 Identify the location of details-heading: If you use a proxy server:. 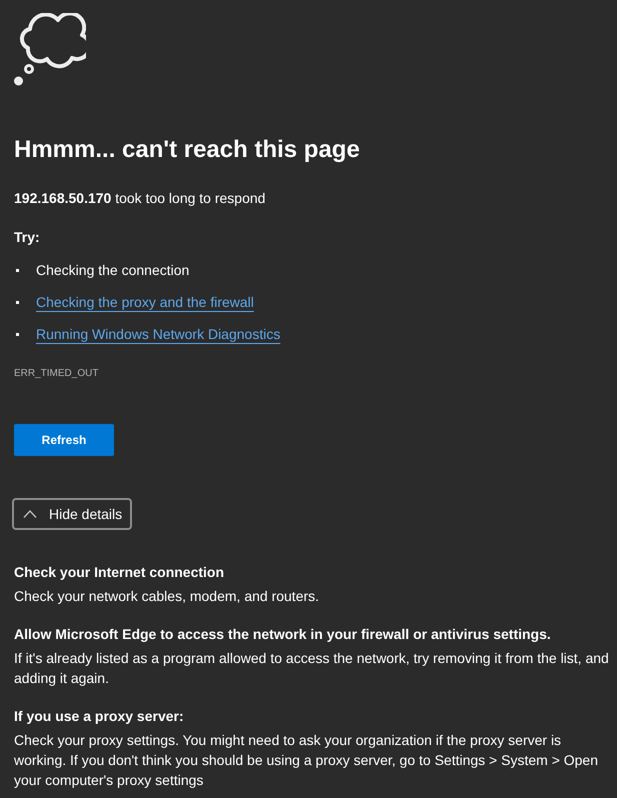
(99, 716).